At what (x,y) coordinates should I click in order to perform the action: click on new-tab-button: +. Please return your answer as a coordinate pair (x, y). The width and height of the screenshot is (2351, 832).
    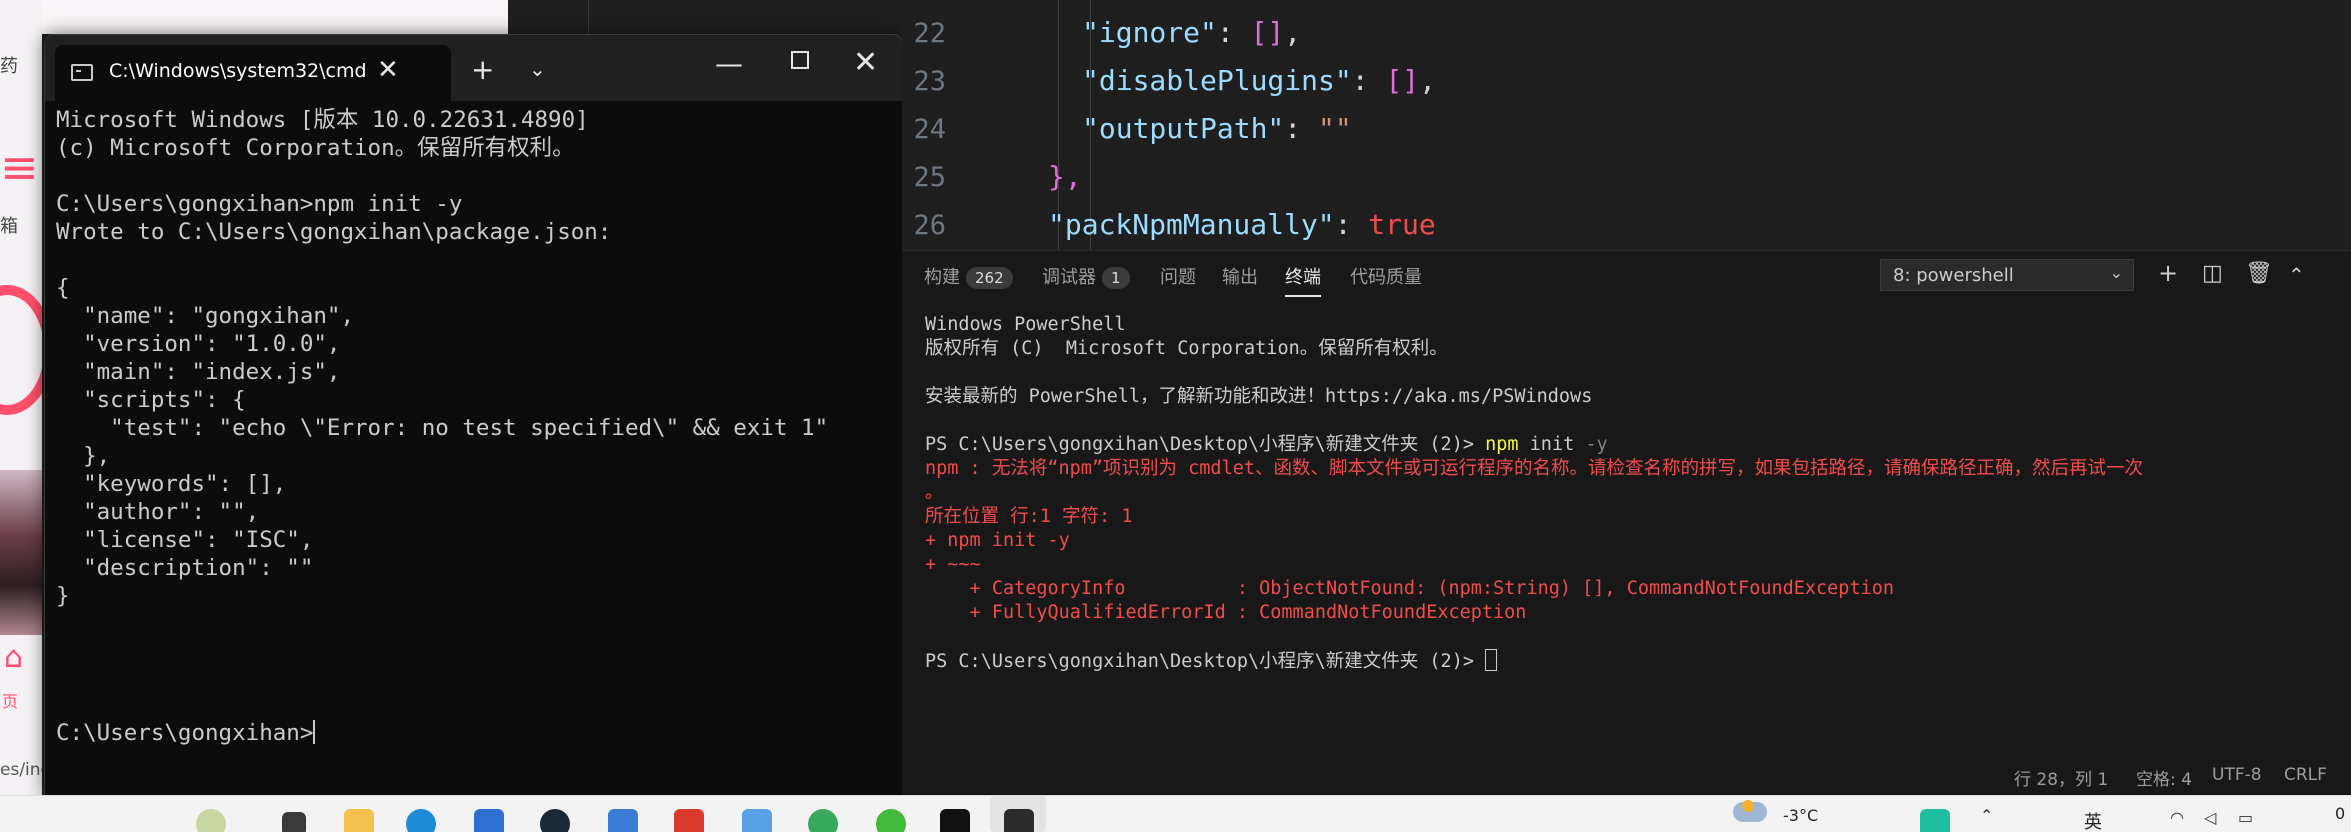
    Looking at the image, I should click on (482, 69).